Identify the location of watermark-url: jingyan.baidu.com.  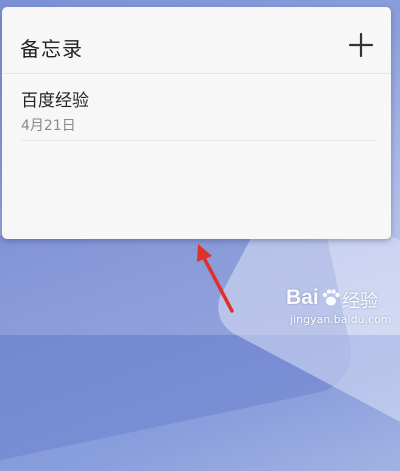
(341, 319).